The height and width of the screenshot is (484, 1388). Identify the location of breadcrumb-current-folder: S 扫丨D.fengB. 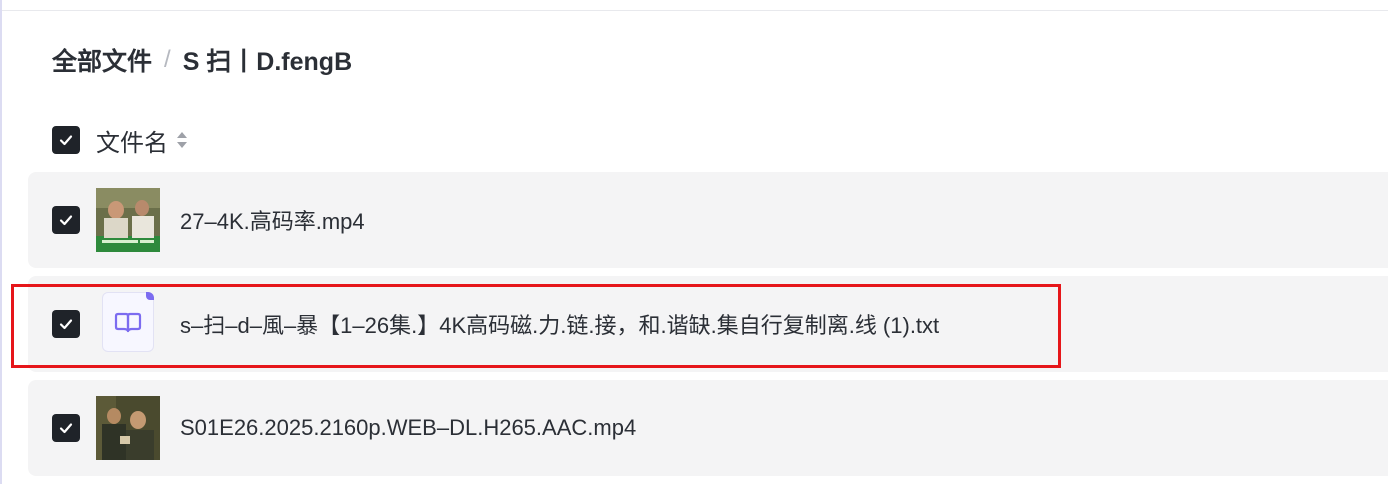
(267, 62).